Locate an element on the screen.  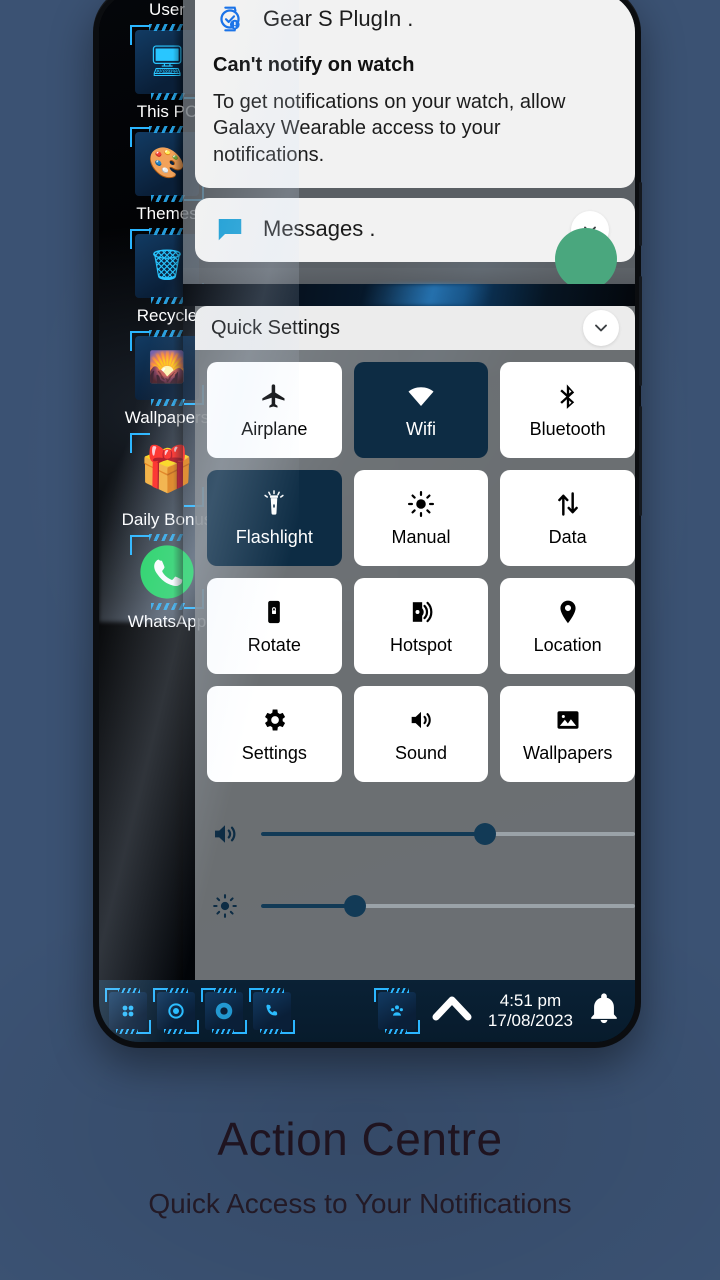
qs-tile-label: Manual is located at coordinates (421, 536).